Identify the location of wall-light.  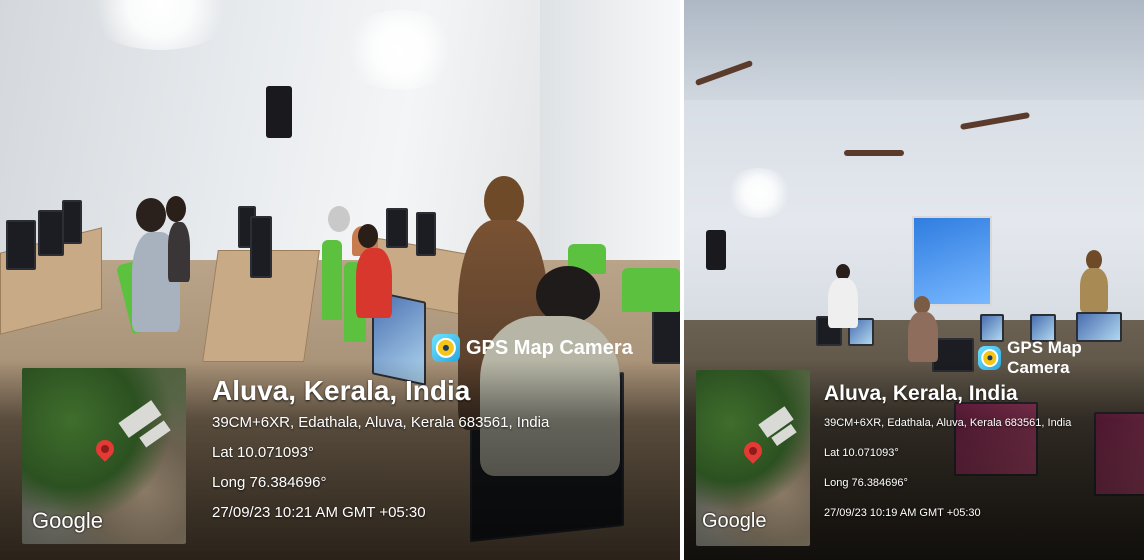
(759, 193).